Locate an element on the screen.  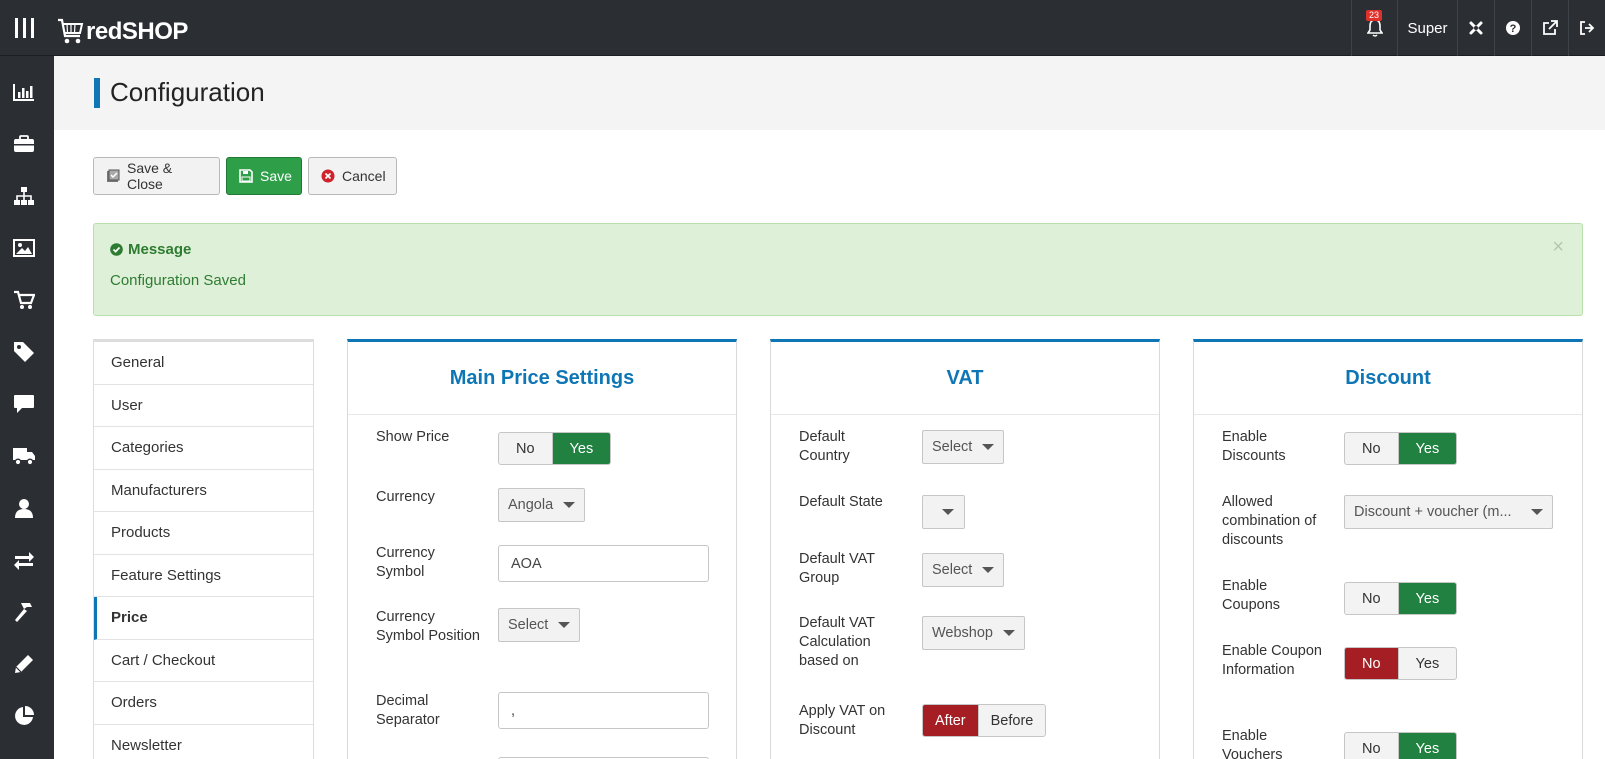
tab-orders: Orders is located at coordinates (203, 703).